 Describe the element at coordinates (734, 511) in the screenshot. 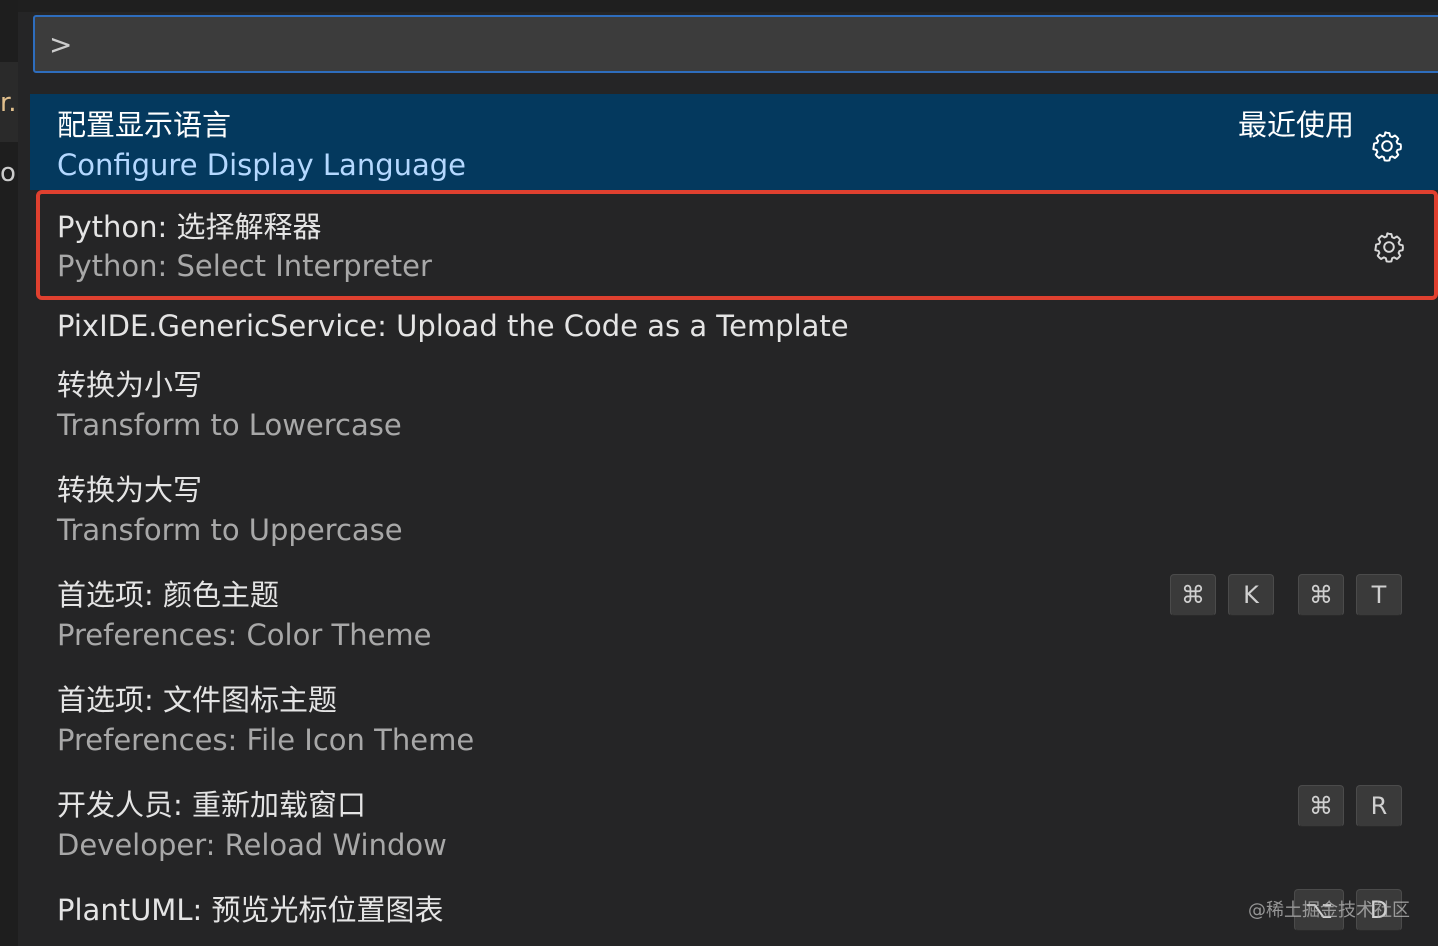

I see `command-item-transform-uppercase: 转换为大写 Transform to Uppercase` at that location.